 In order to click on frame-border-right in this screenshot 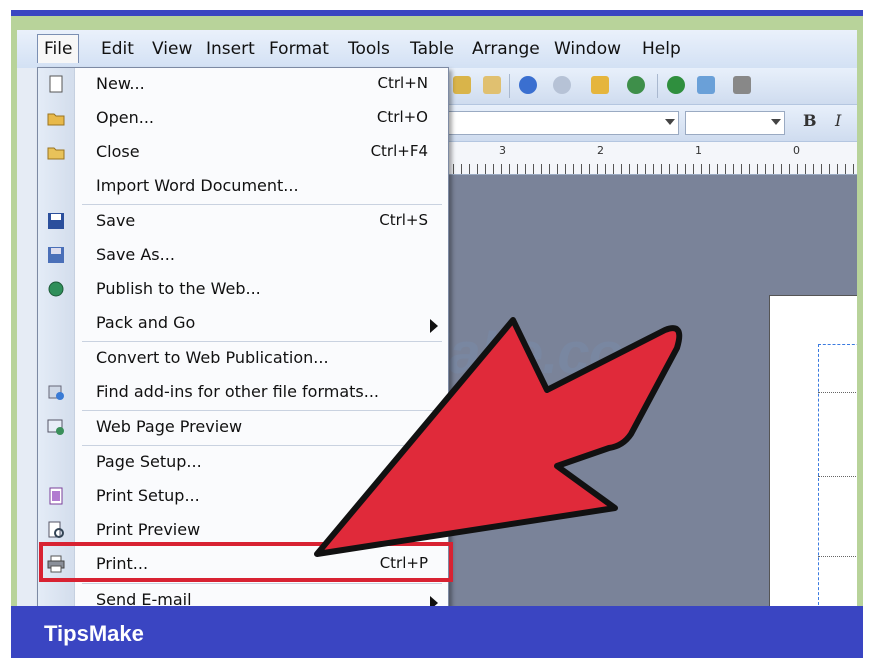, I will do `click(860, 311)`.